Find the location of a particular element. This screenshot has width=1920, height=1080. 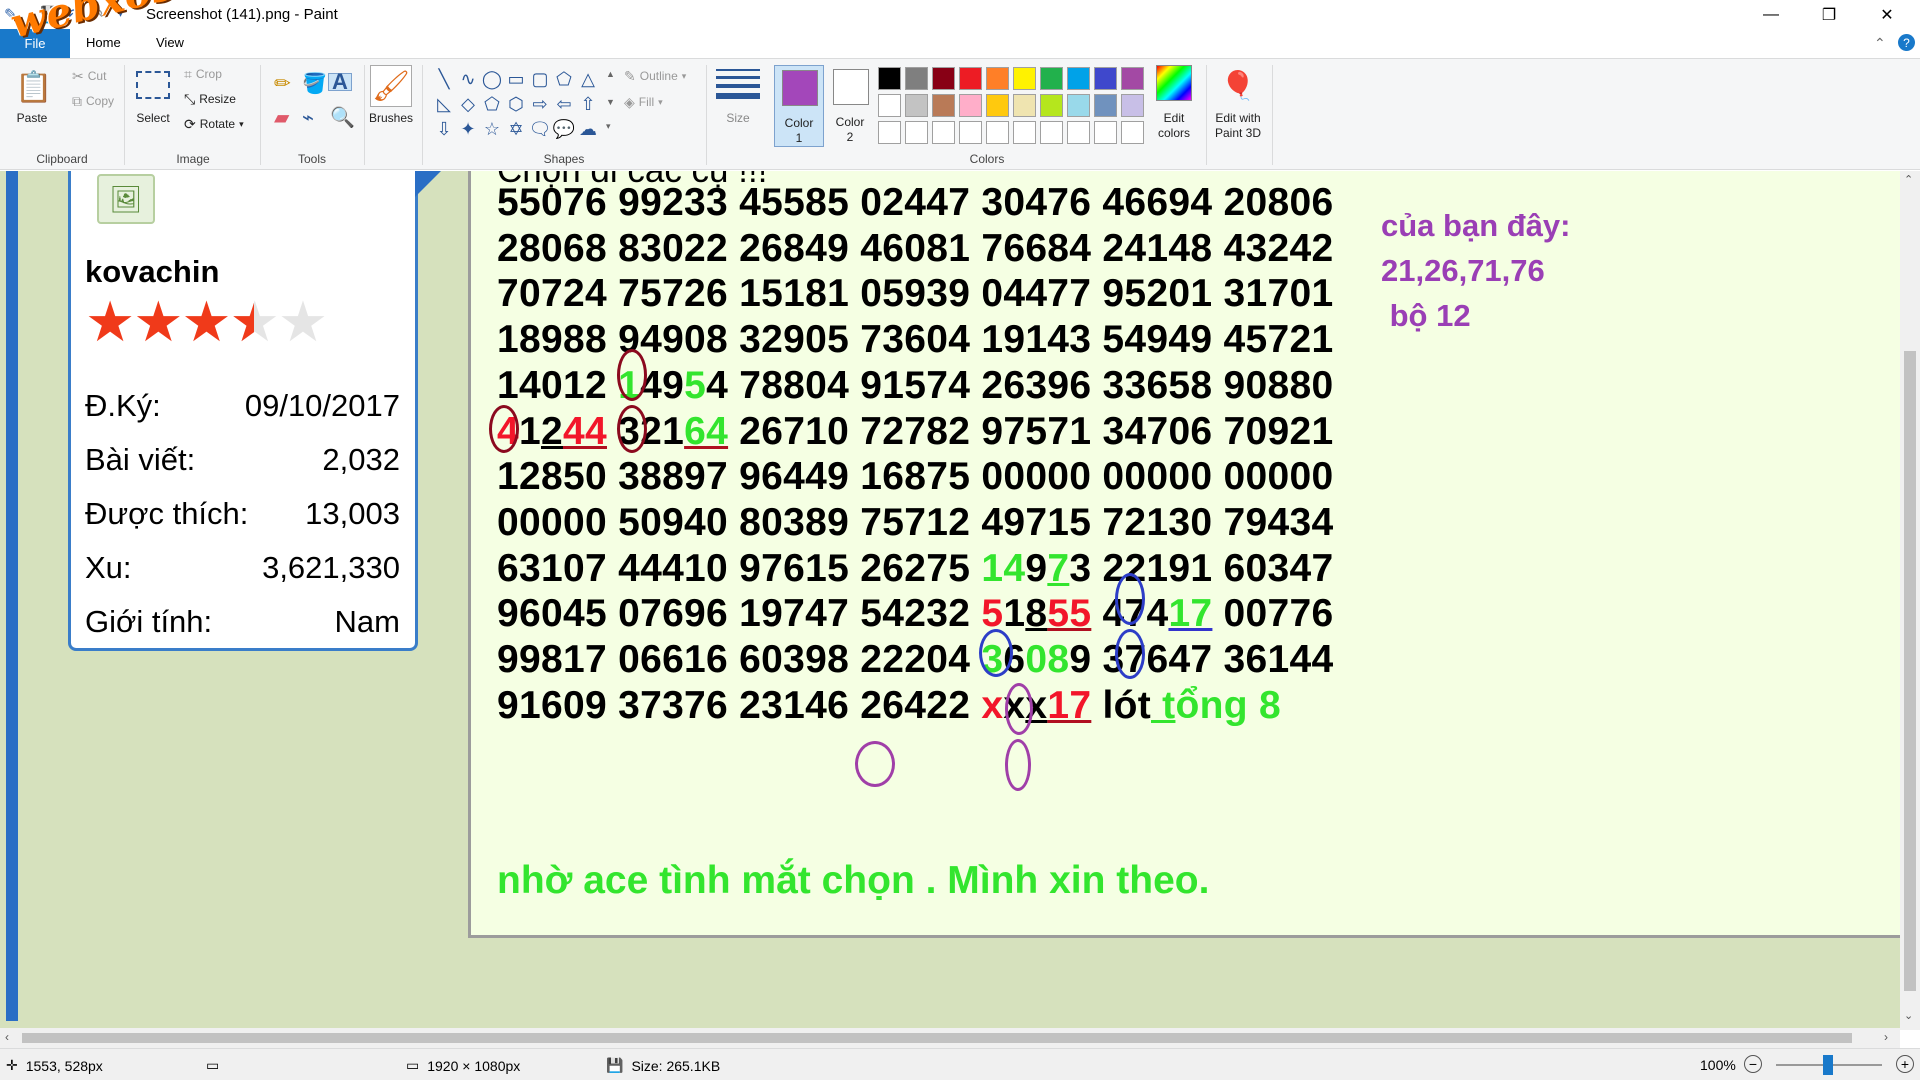

rotate-button: ⟳ Rotate ▾ is located at coordinates (214, 124).